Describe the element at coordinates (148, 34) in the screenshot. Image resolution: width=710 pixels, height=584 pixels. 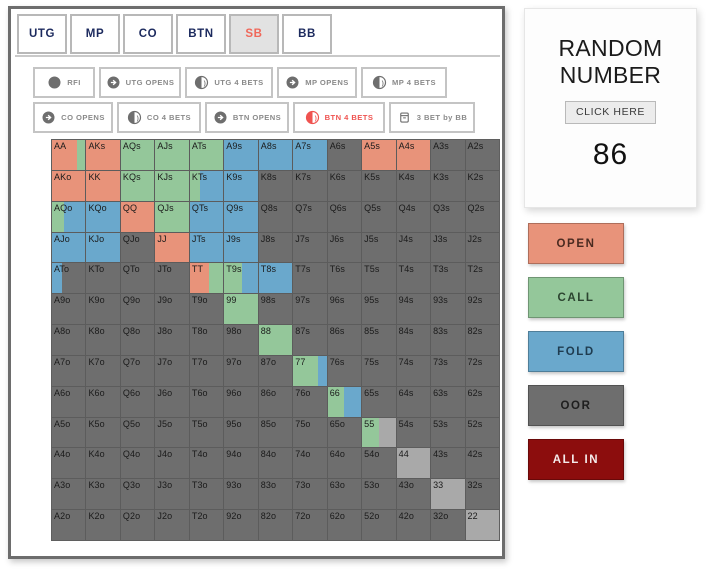
I see `tab-co: CO` at that location.